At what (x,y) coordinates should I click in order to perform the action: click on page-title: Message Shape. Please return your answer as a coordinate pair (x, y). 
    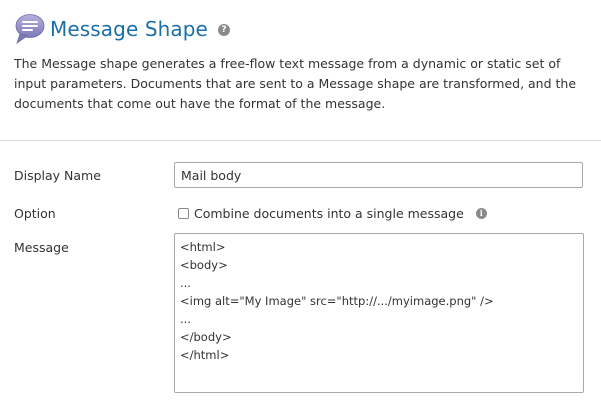
    Looking at the image, I should click on (129, 29).